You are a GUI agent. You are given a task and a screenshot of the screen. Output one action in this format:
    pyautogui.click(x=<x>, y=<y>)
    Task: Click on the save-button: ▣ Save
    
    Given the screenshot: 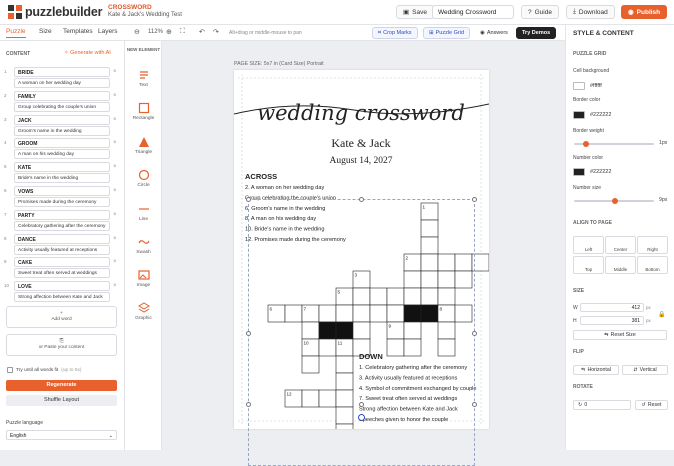 What is the action you would take?
    pyautogui.click(x=415, y=12)
    